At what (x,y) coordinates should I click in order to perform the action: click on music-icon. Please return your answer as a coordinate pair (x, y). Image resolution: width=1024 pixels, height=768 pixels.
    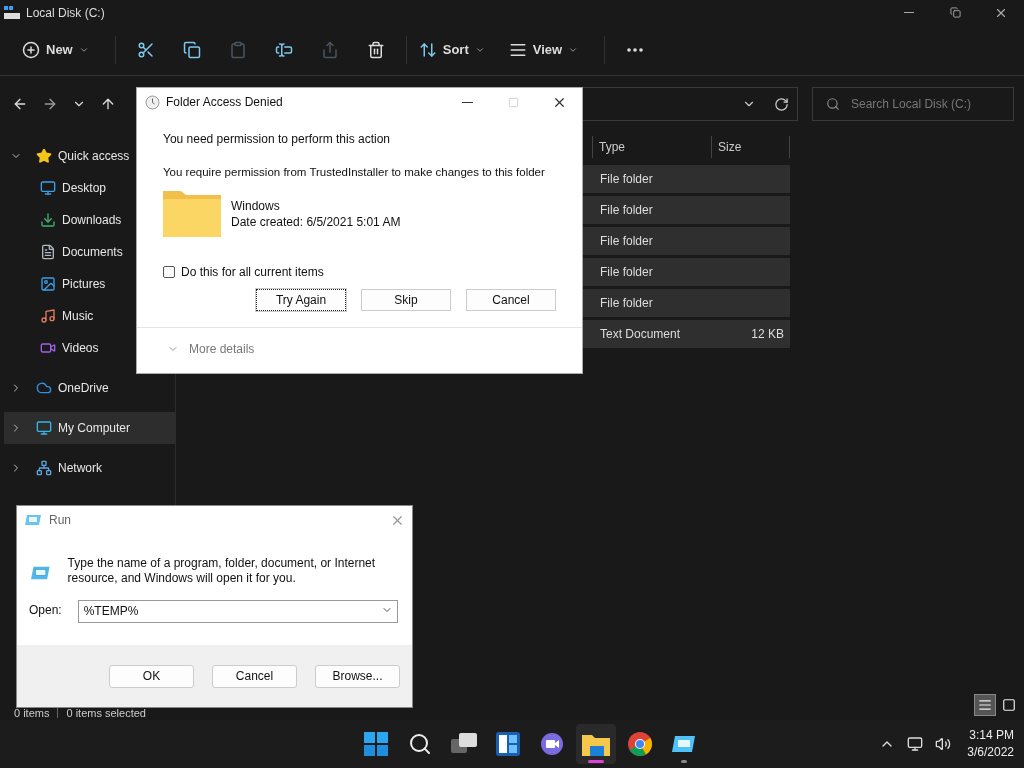
    Looking at the image, I should click on (48, 316).